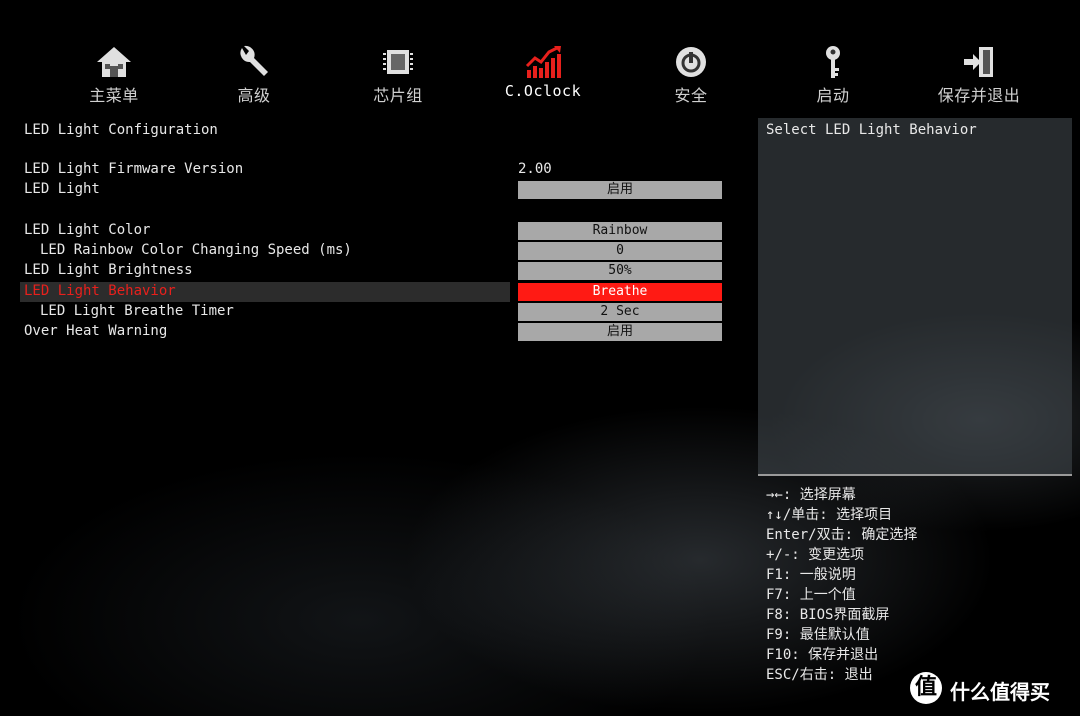  What do you see at coordinates (375, 170) in the screenshot?
I see `setting-row-firmware-version: LED Light Firmware Version 2.00` at bounding box center [375, 170].